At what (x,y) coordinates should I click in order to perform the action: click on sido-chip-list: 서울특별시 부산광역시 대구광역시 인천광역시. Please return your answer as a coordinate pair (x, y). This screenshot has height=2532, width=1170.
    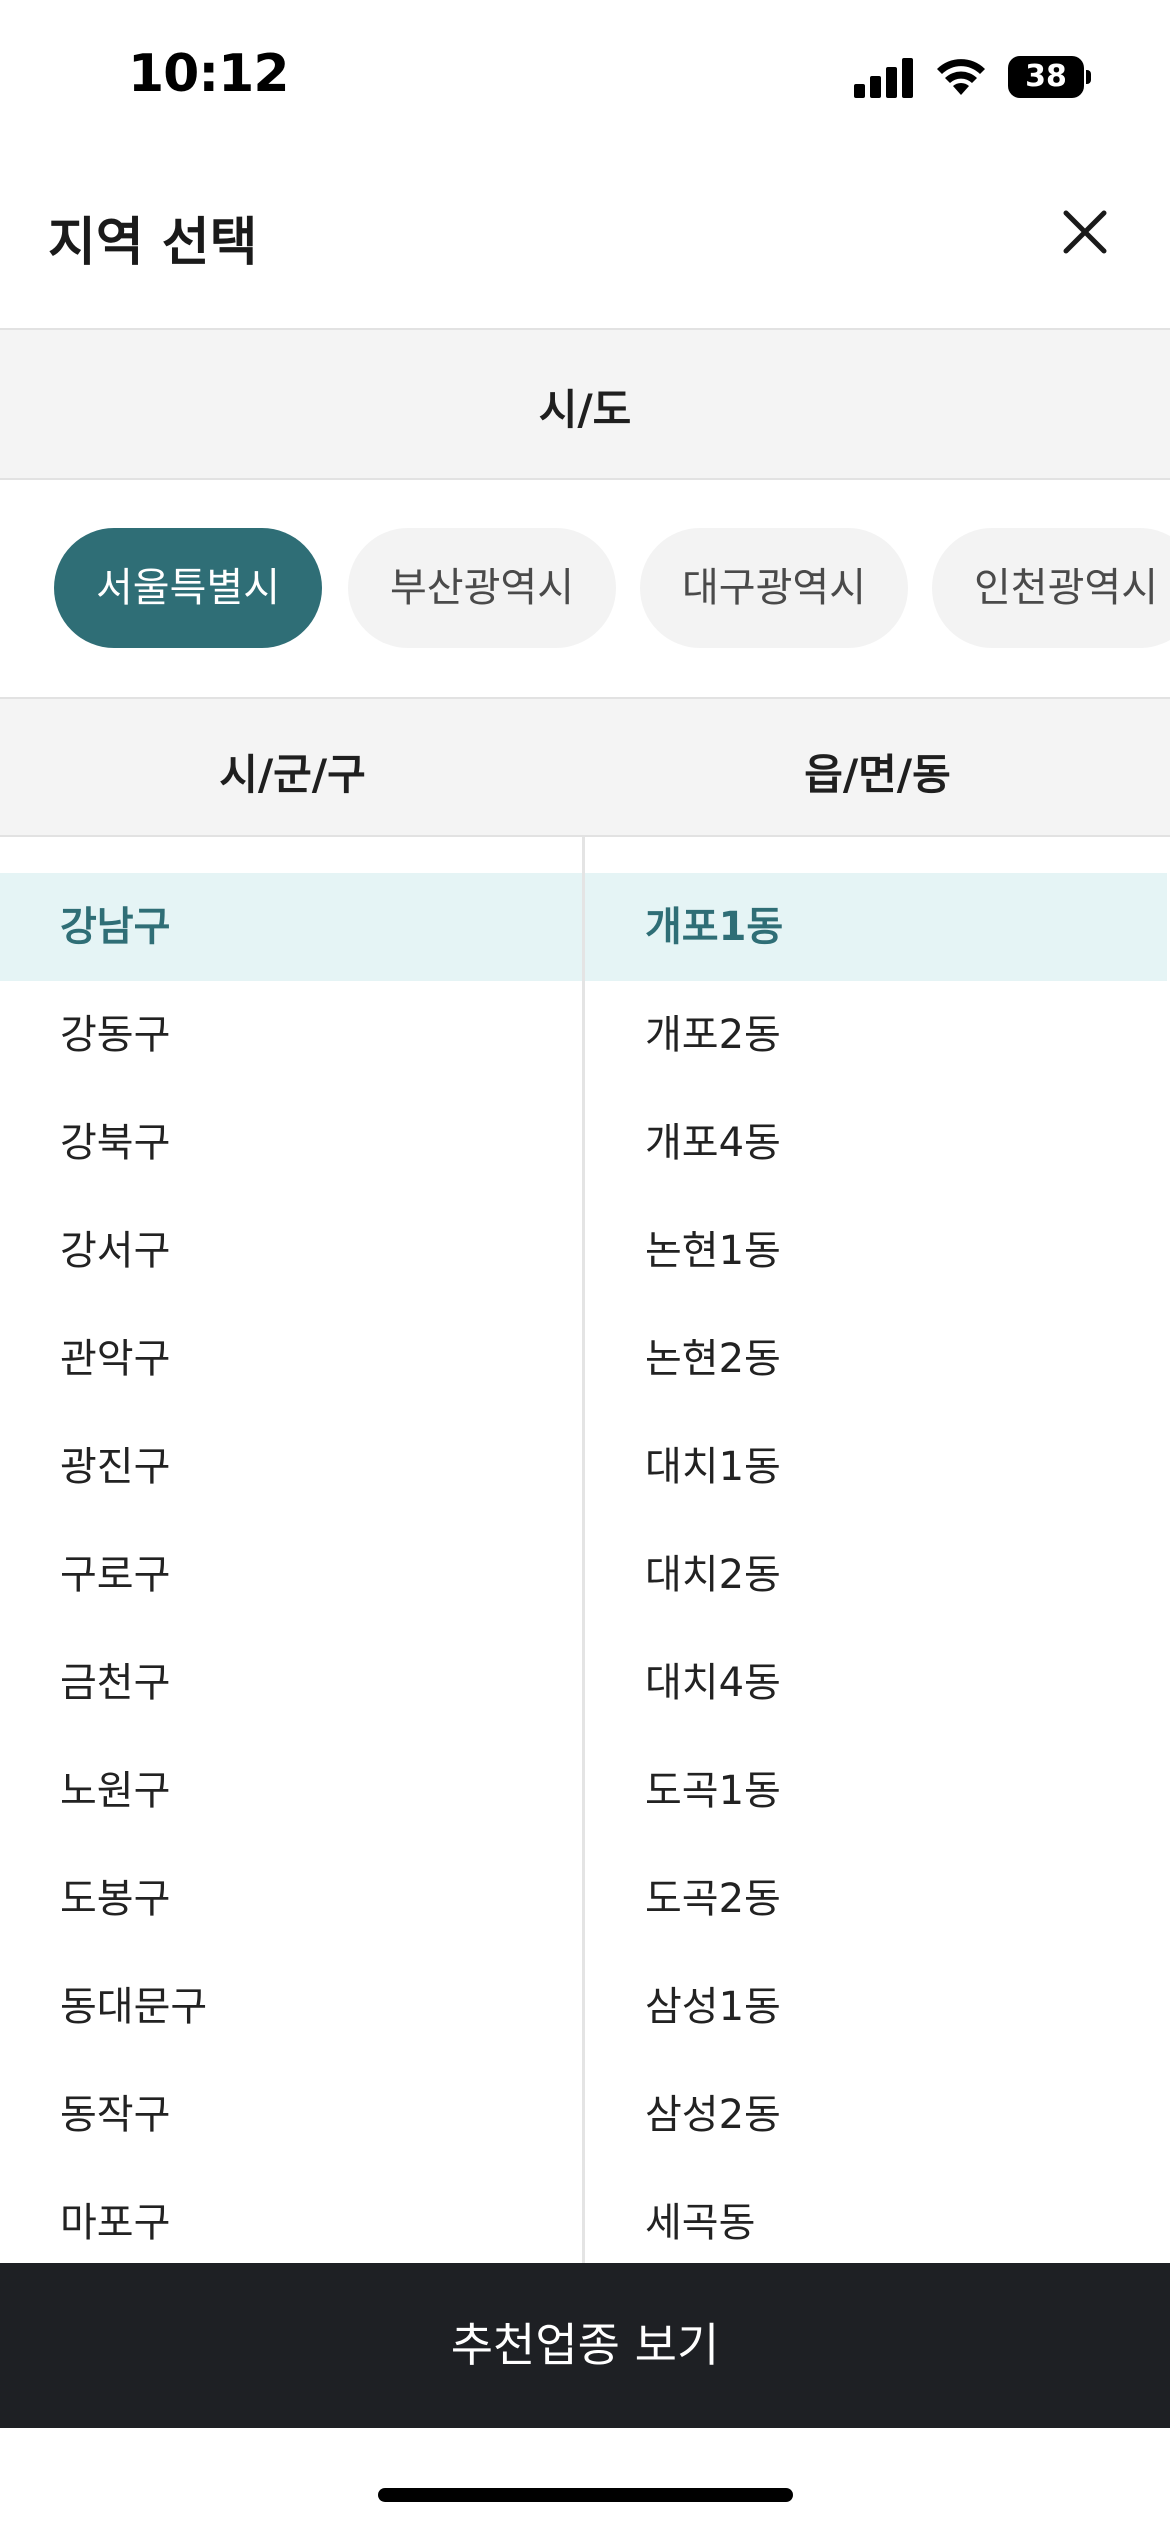
    Looking at the image, I should click on (585, 589).